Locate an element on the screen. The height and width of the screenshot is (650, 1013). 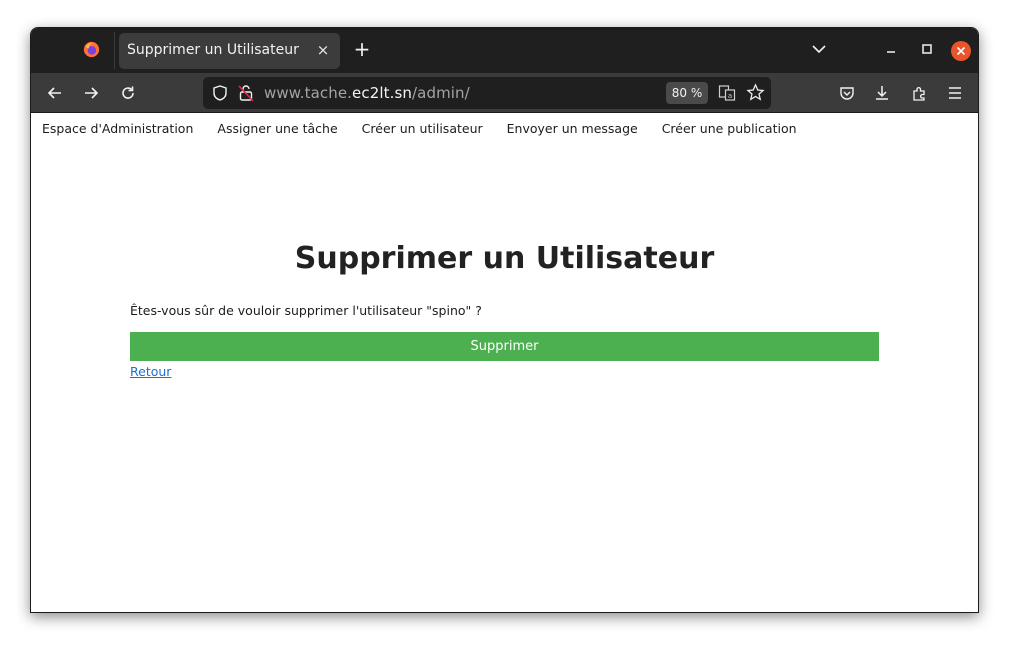
active-tab: Supprimer un Utilisateur × is located at coordinates (229, 51).